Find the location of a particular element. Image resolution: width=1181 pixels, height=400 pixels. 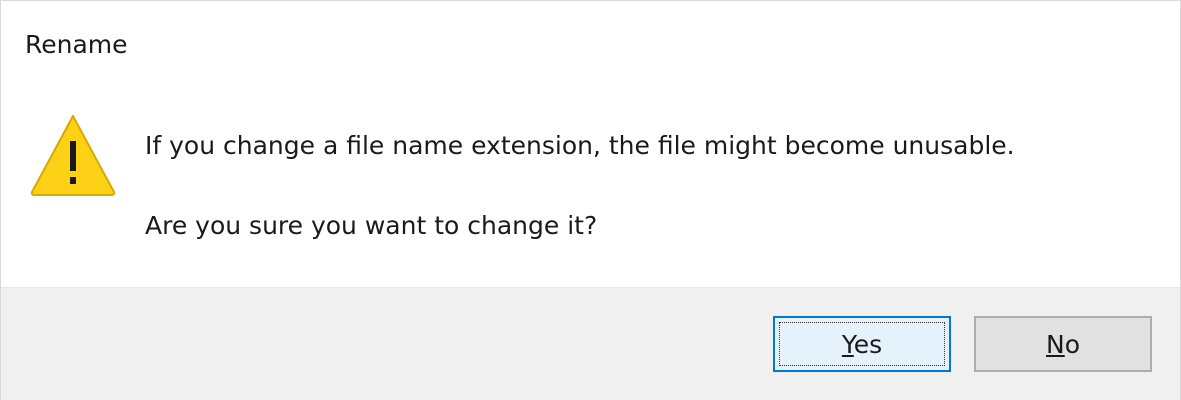

no-button: No is located at coordinates (1063, 344).